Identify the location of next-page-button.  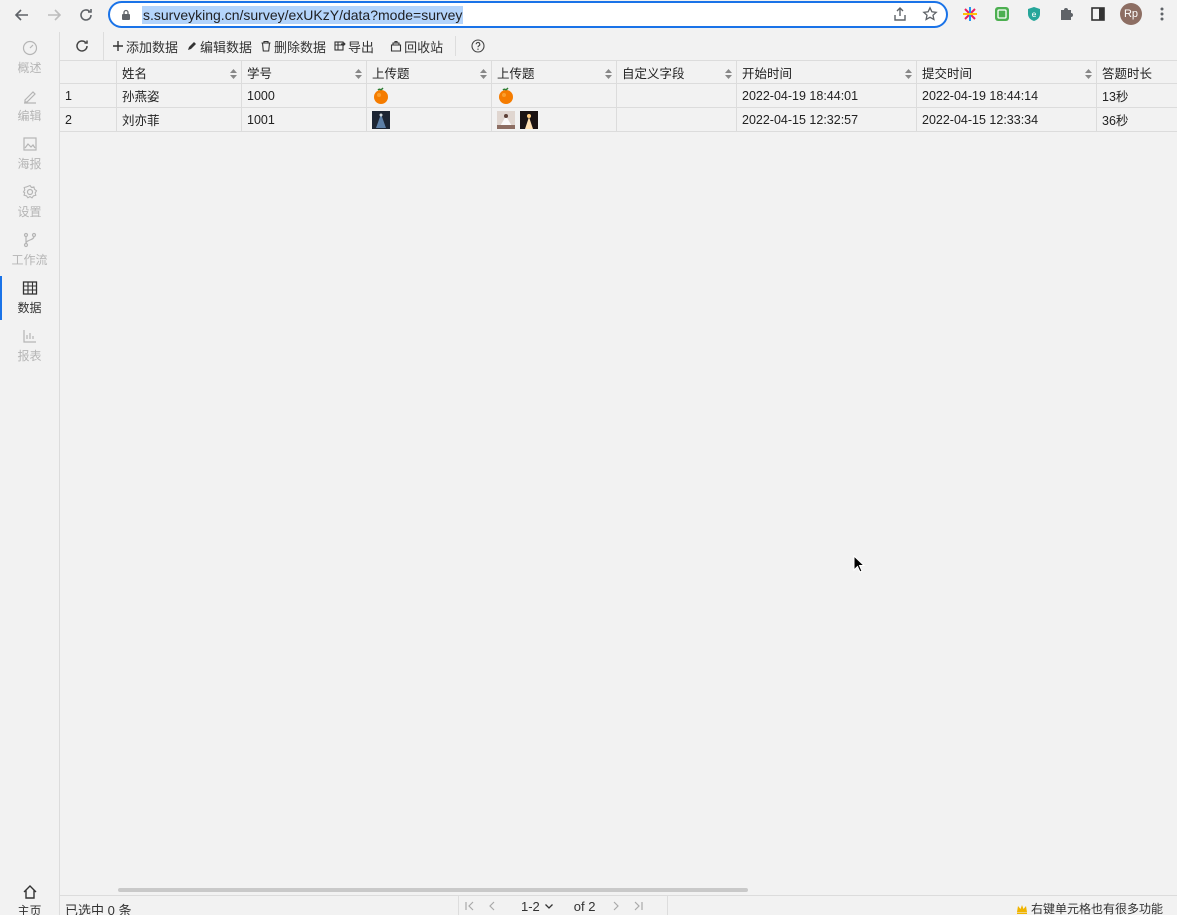
(616, 906).